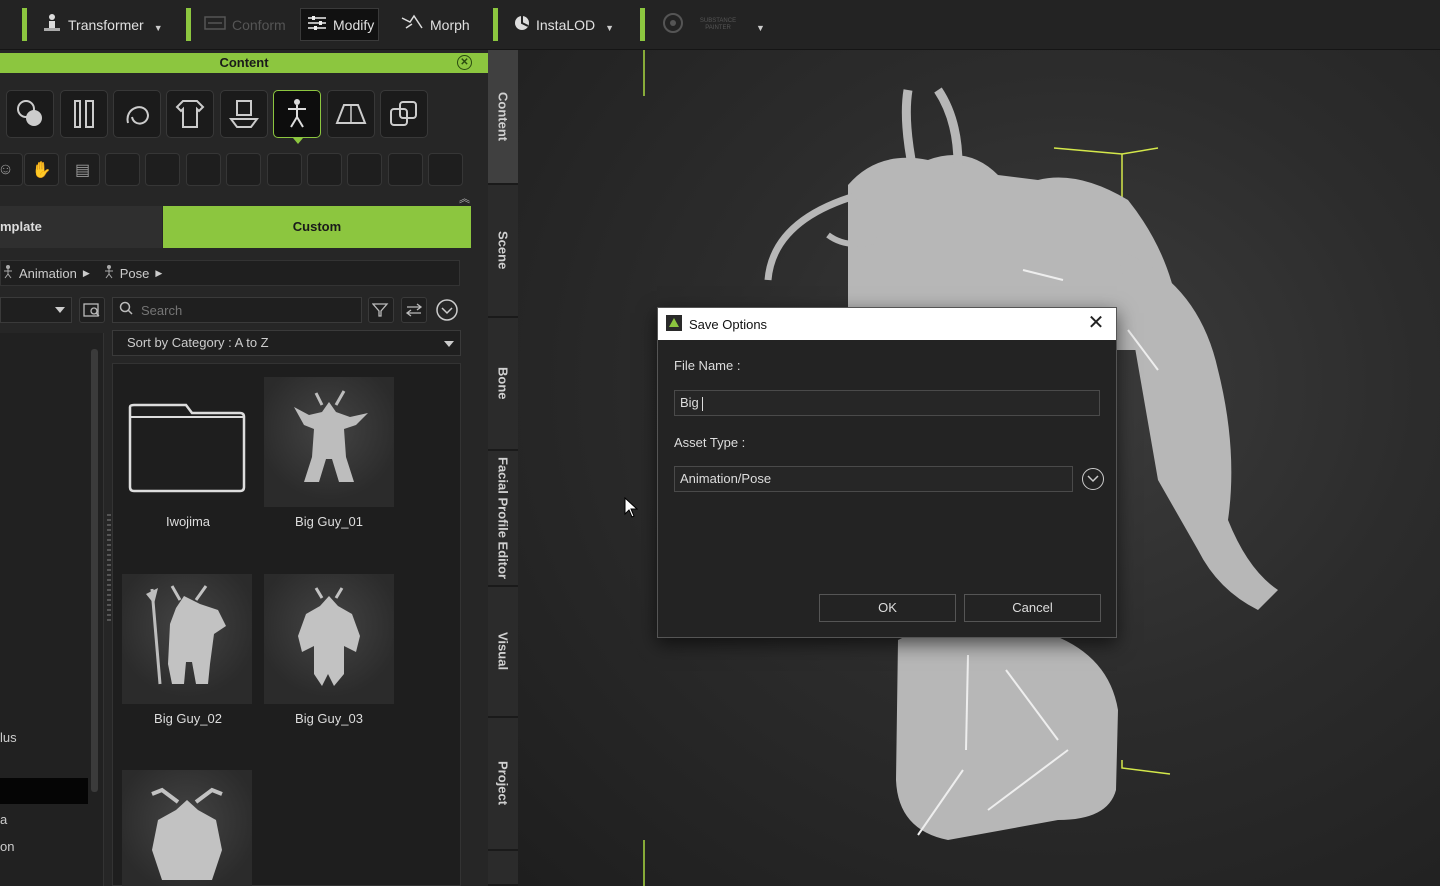 This screenshot has height=886, width=1440. What do you see at coordinates (329, 521) in the screenshot?
I see `item-label: Big Guy_01` at bounding box center [329, 521].